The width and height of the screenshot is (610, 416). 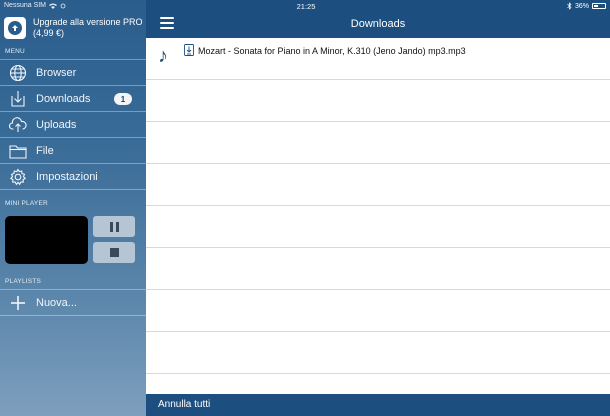 I want to click on globe-icon, so click(x=18, y=73).